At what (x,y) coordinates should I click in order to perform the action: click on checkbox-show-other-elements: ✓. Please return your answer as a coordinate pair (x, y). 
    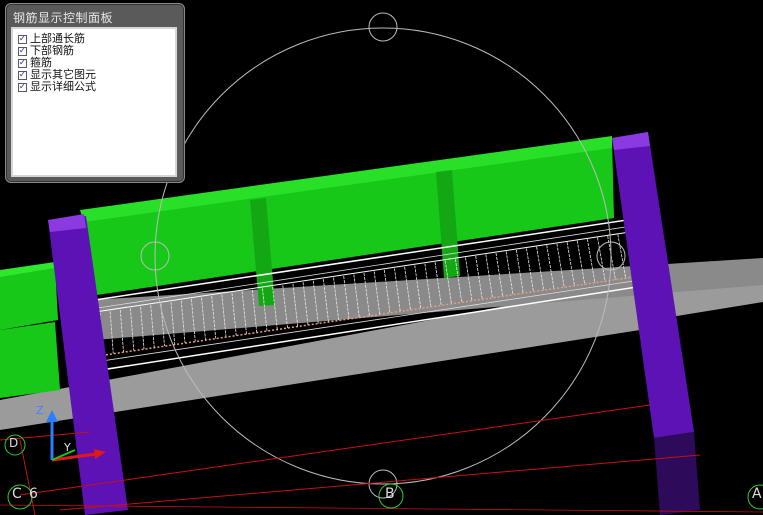
    Looking at the image, I should click on (22, 75).